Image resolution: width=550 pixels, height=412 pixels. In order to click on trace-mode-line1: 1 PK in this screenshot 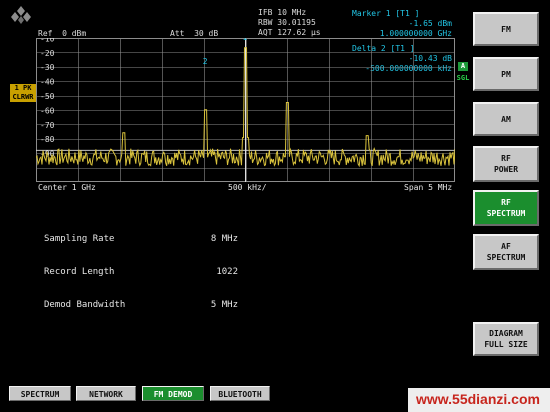, I will do `click(23, 88)`.